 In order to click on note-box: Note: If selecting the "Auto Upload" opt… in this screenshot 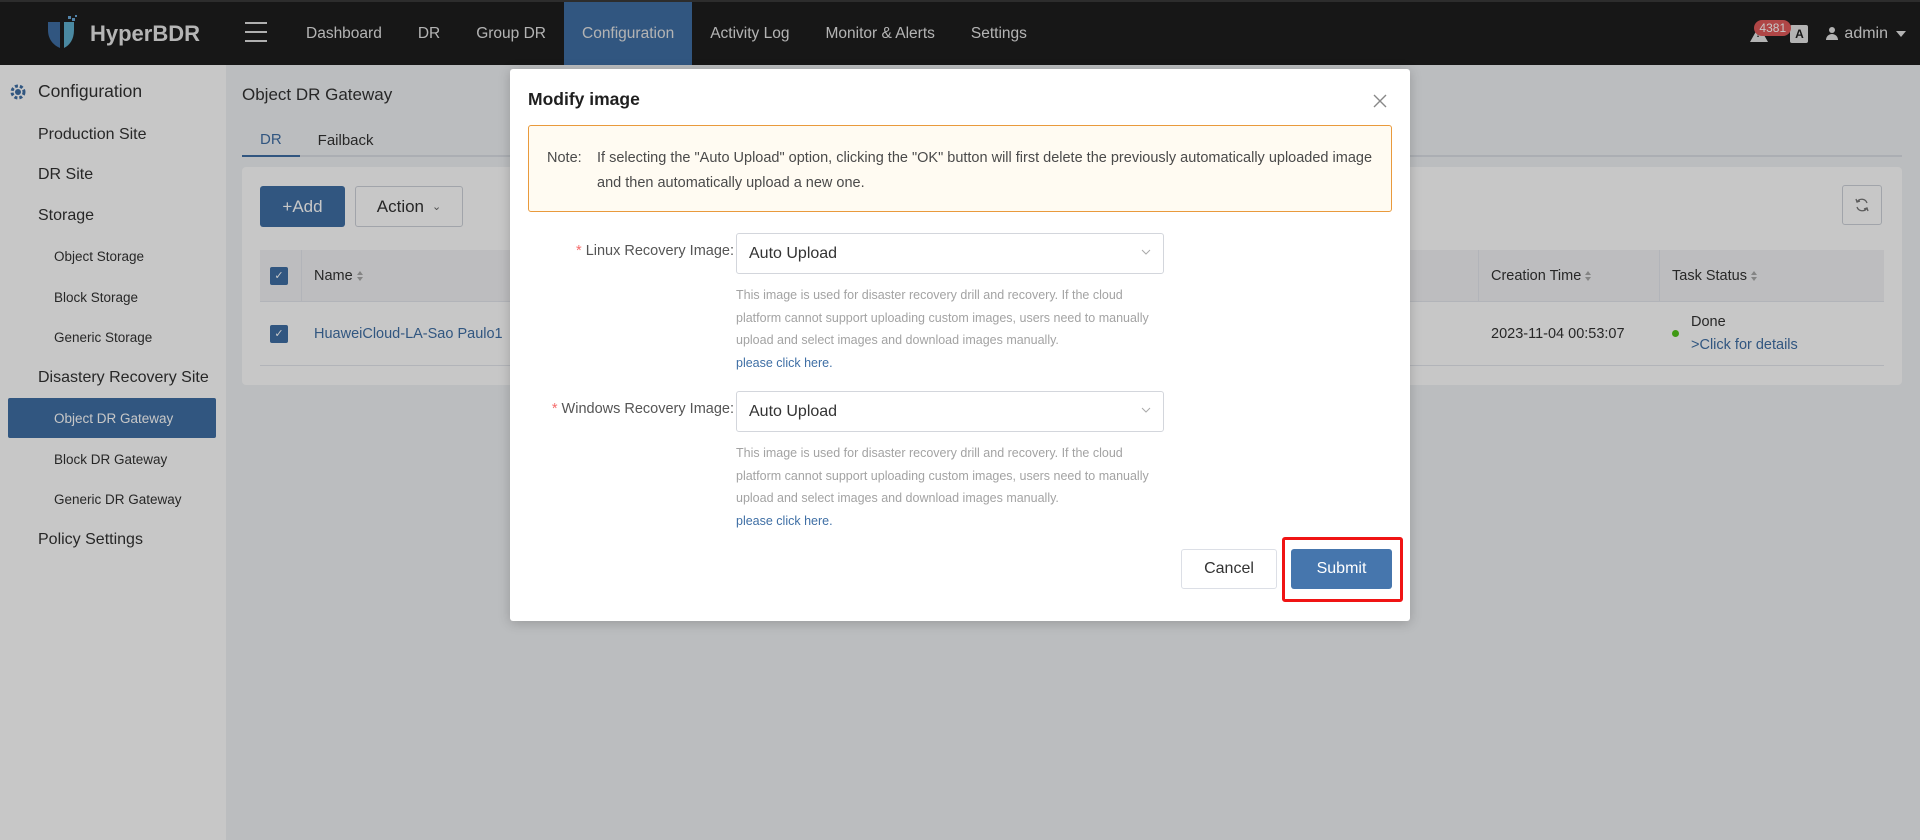, I will do `click(960, 168)`.